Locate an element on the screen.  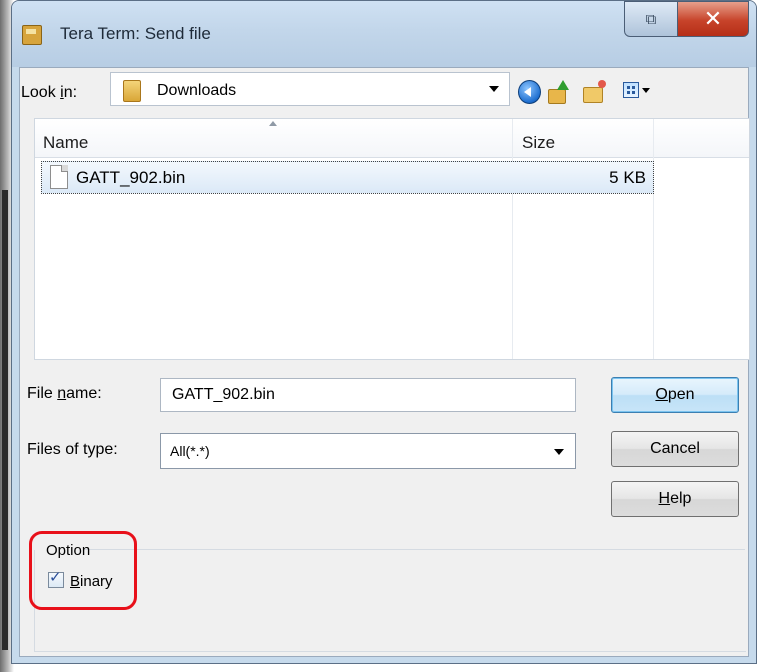
close-icon: ✕ is located at coordinates (713, 19).